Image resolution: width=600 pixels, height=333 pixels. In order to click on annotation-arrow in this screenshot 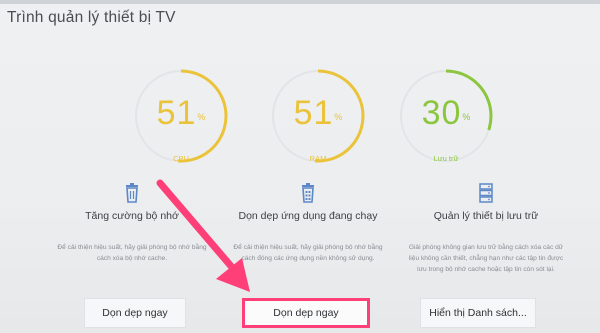, I will do `click(203, 235)`.